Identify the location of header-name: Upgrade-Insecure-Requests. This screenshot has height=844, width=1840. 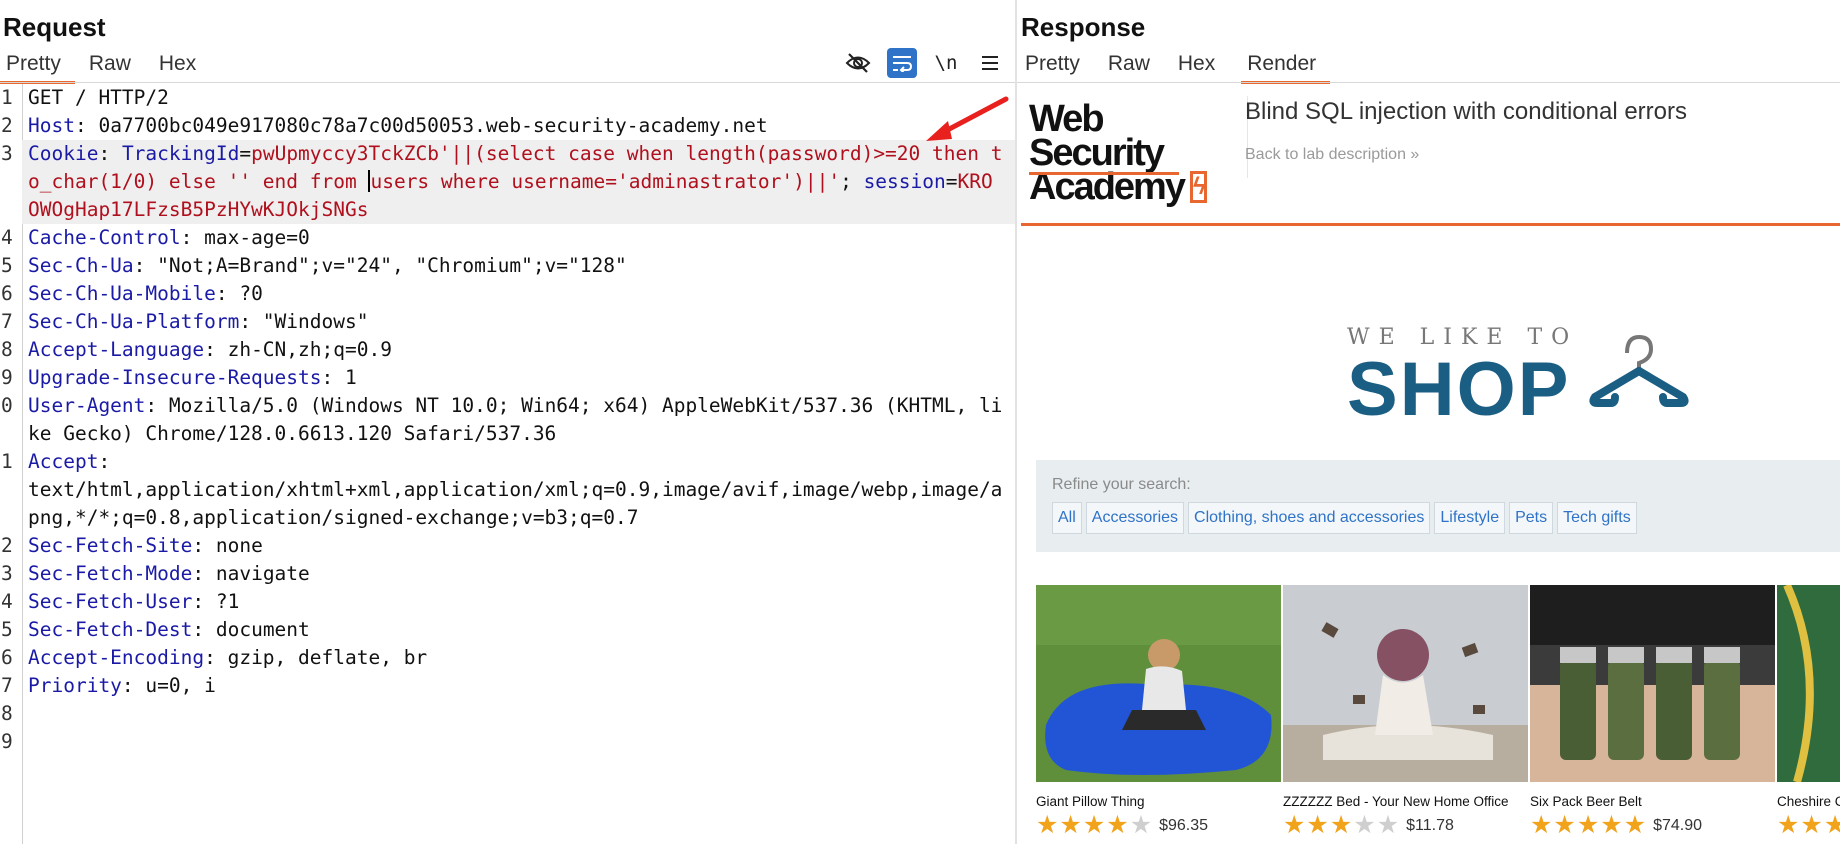
(175, 377).